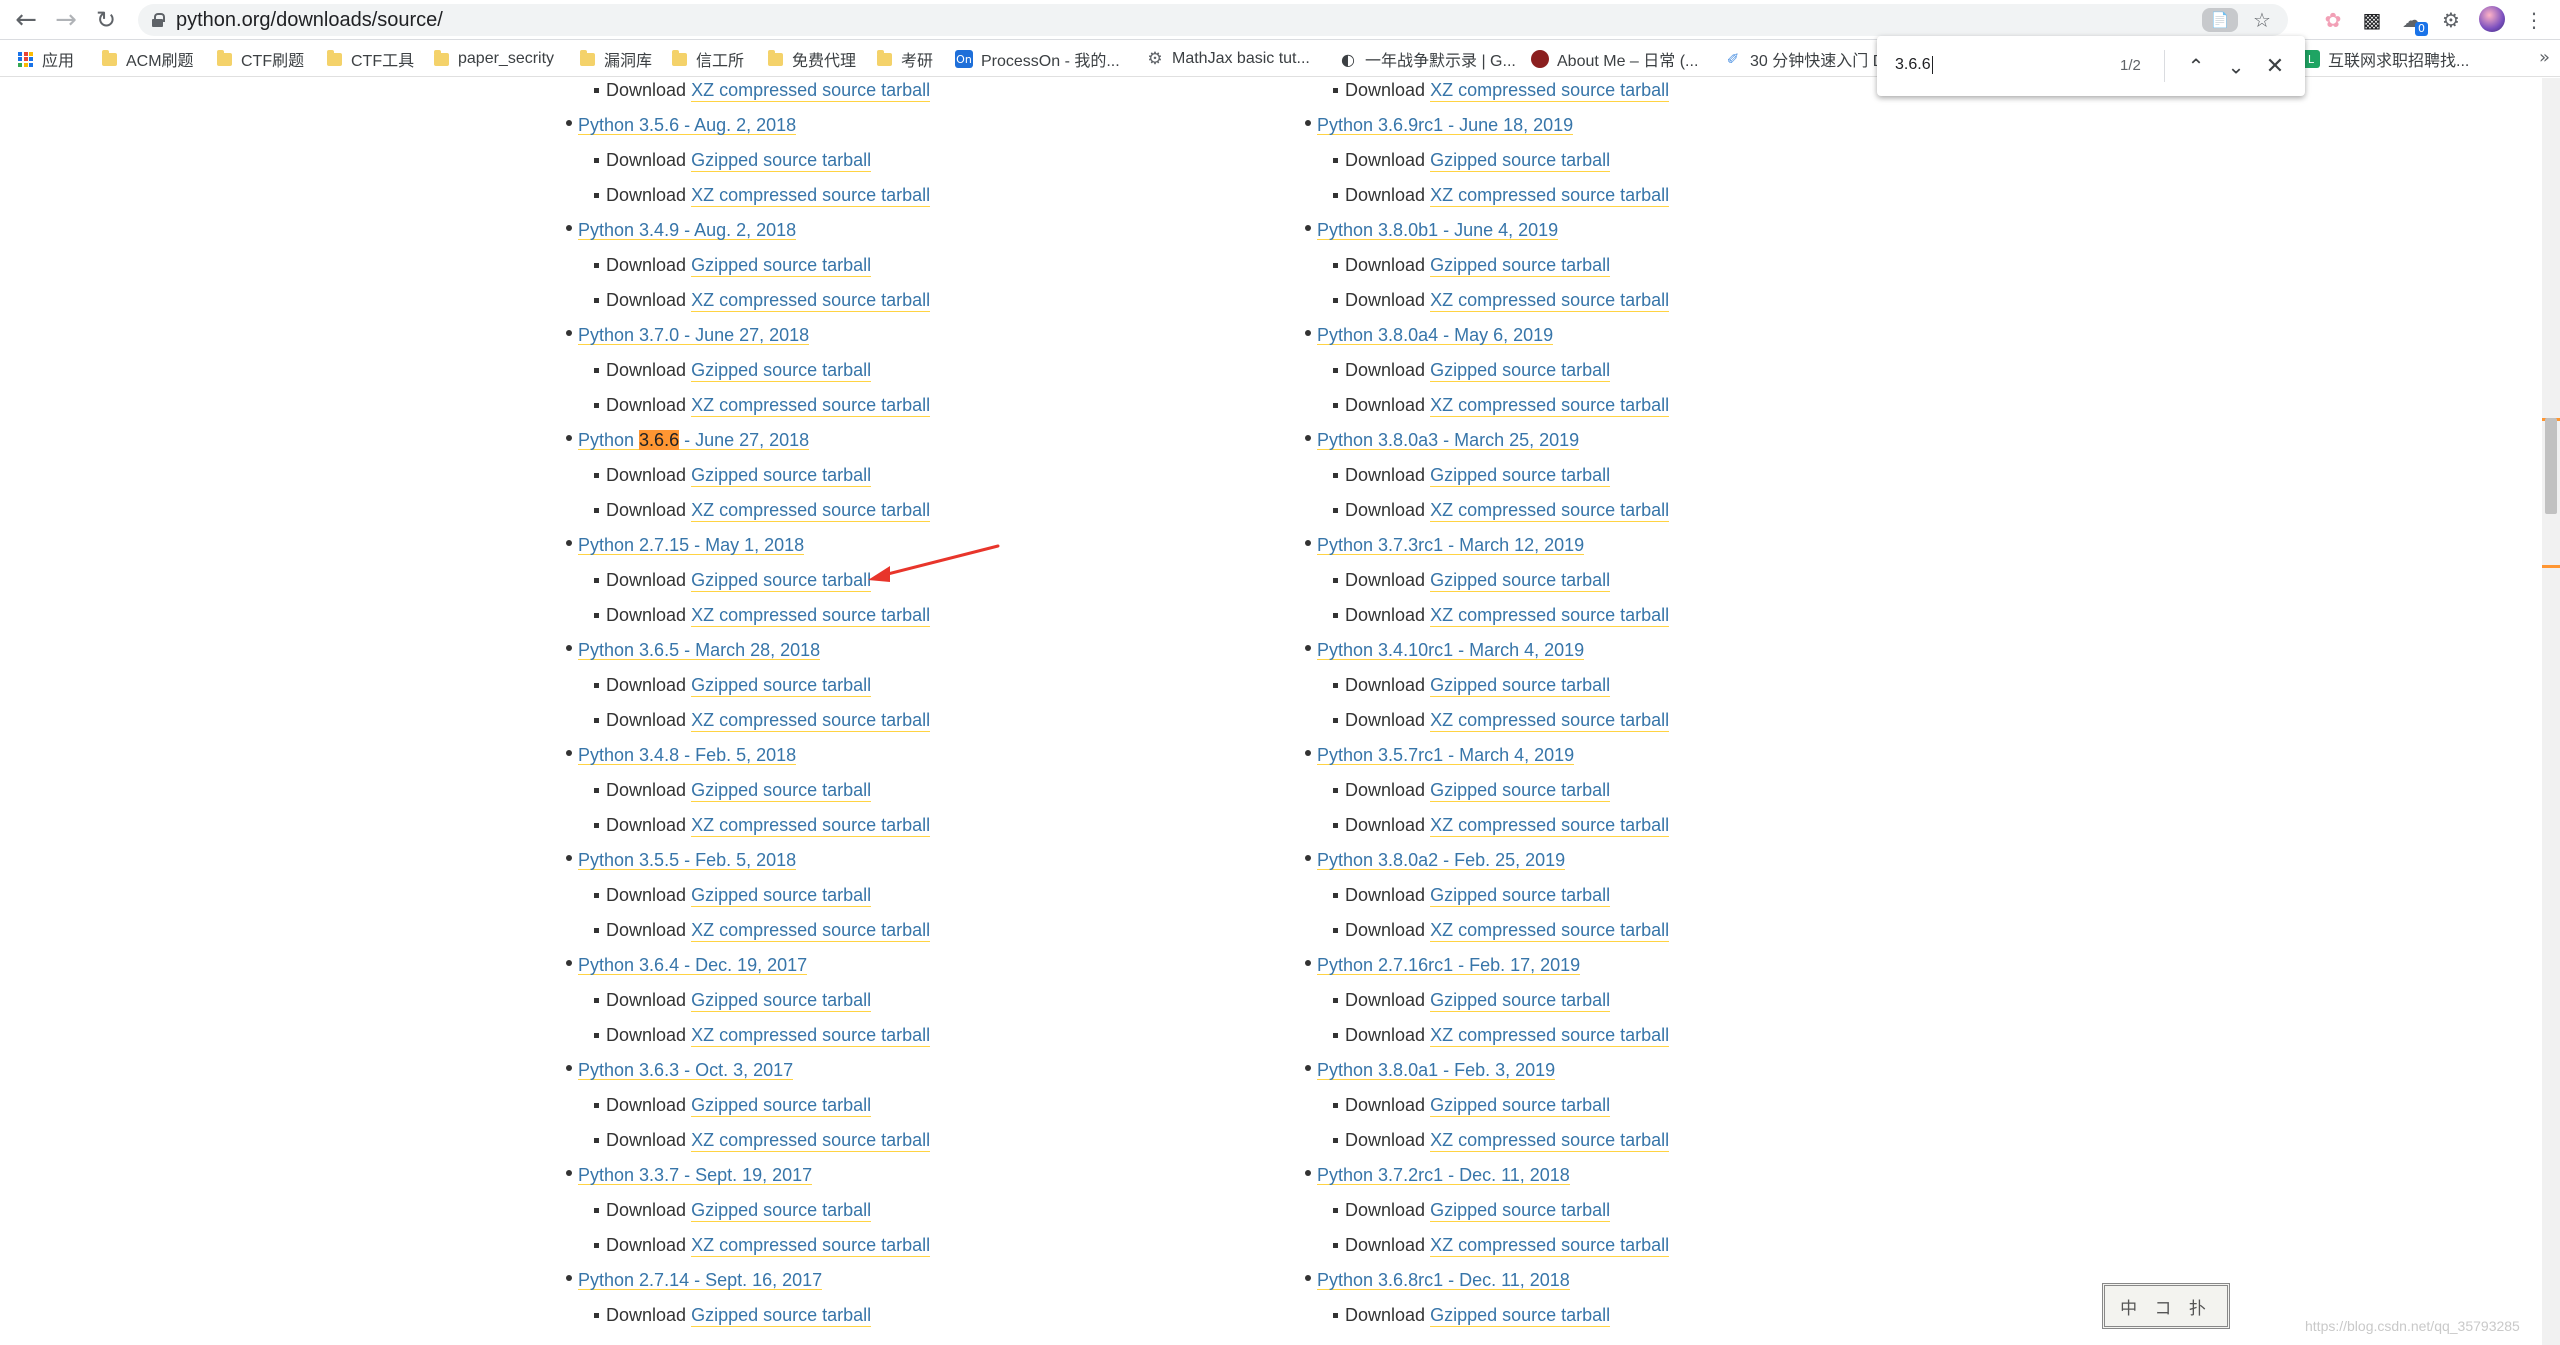 The image size is (2560, 1345). What do you see at coordinates (260, 59) in the screenshot?
I see `bookmark-folder-ctf-practice: CTF刷题` at bounding box center [260, 59].